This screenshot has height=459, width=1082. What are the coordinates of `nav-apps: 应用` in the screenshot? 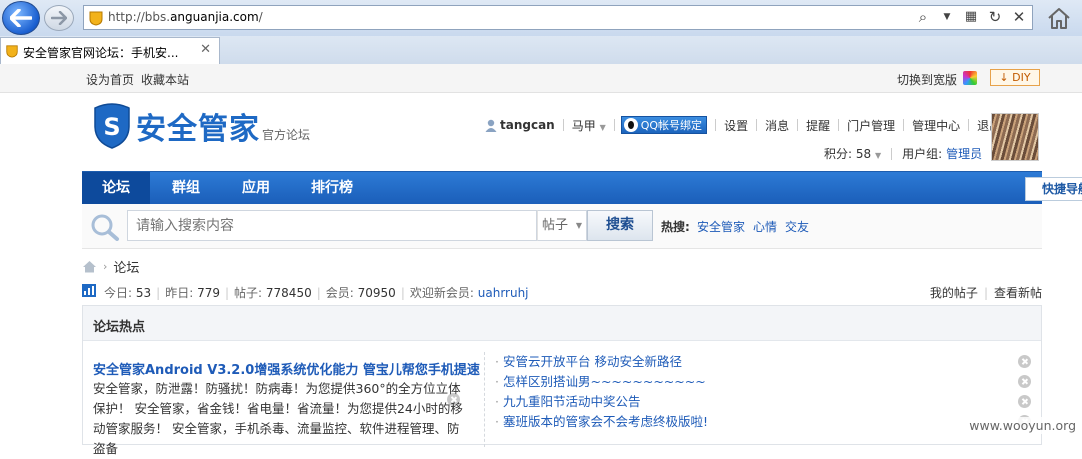 It's located at (256, 188).